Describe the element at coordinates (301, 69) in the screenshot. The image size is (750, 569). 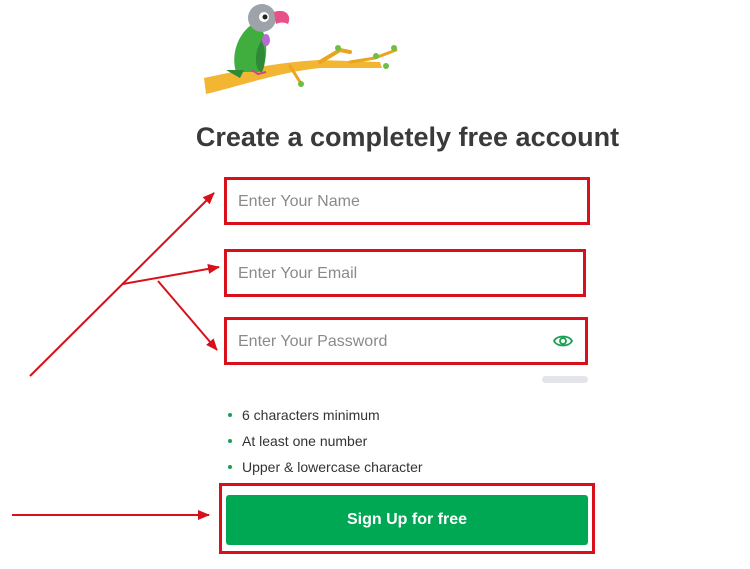
I see `branch-icon` at that location.